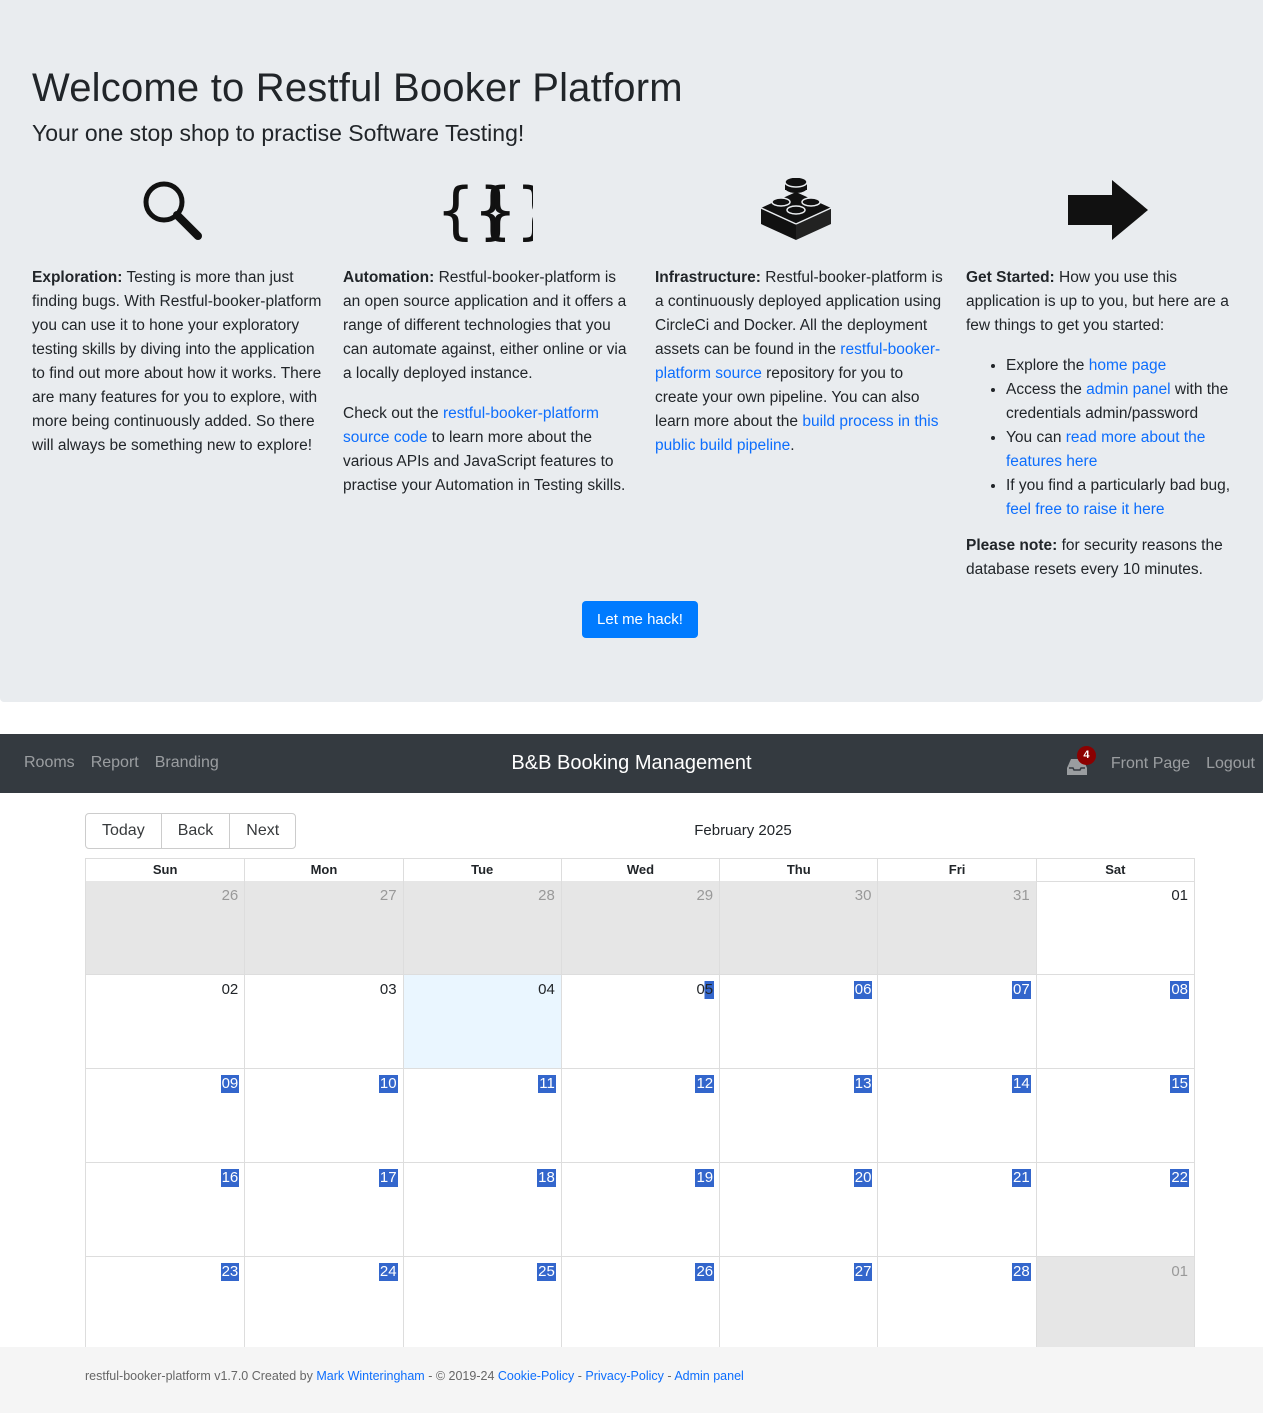 Image resolution: width=1263 pixels, height=1413 pixels. What do you see at coordinates (798, 927) in the screenshot?
I see `calendar-day-cell: 30` at bounding box center [798, 927].